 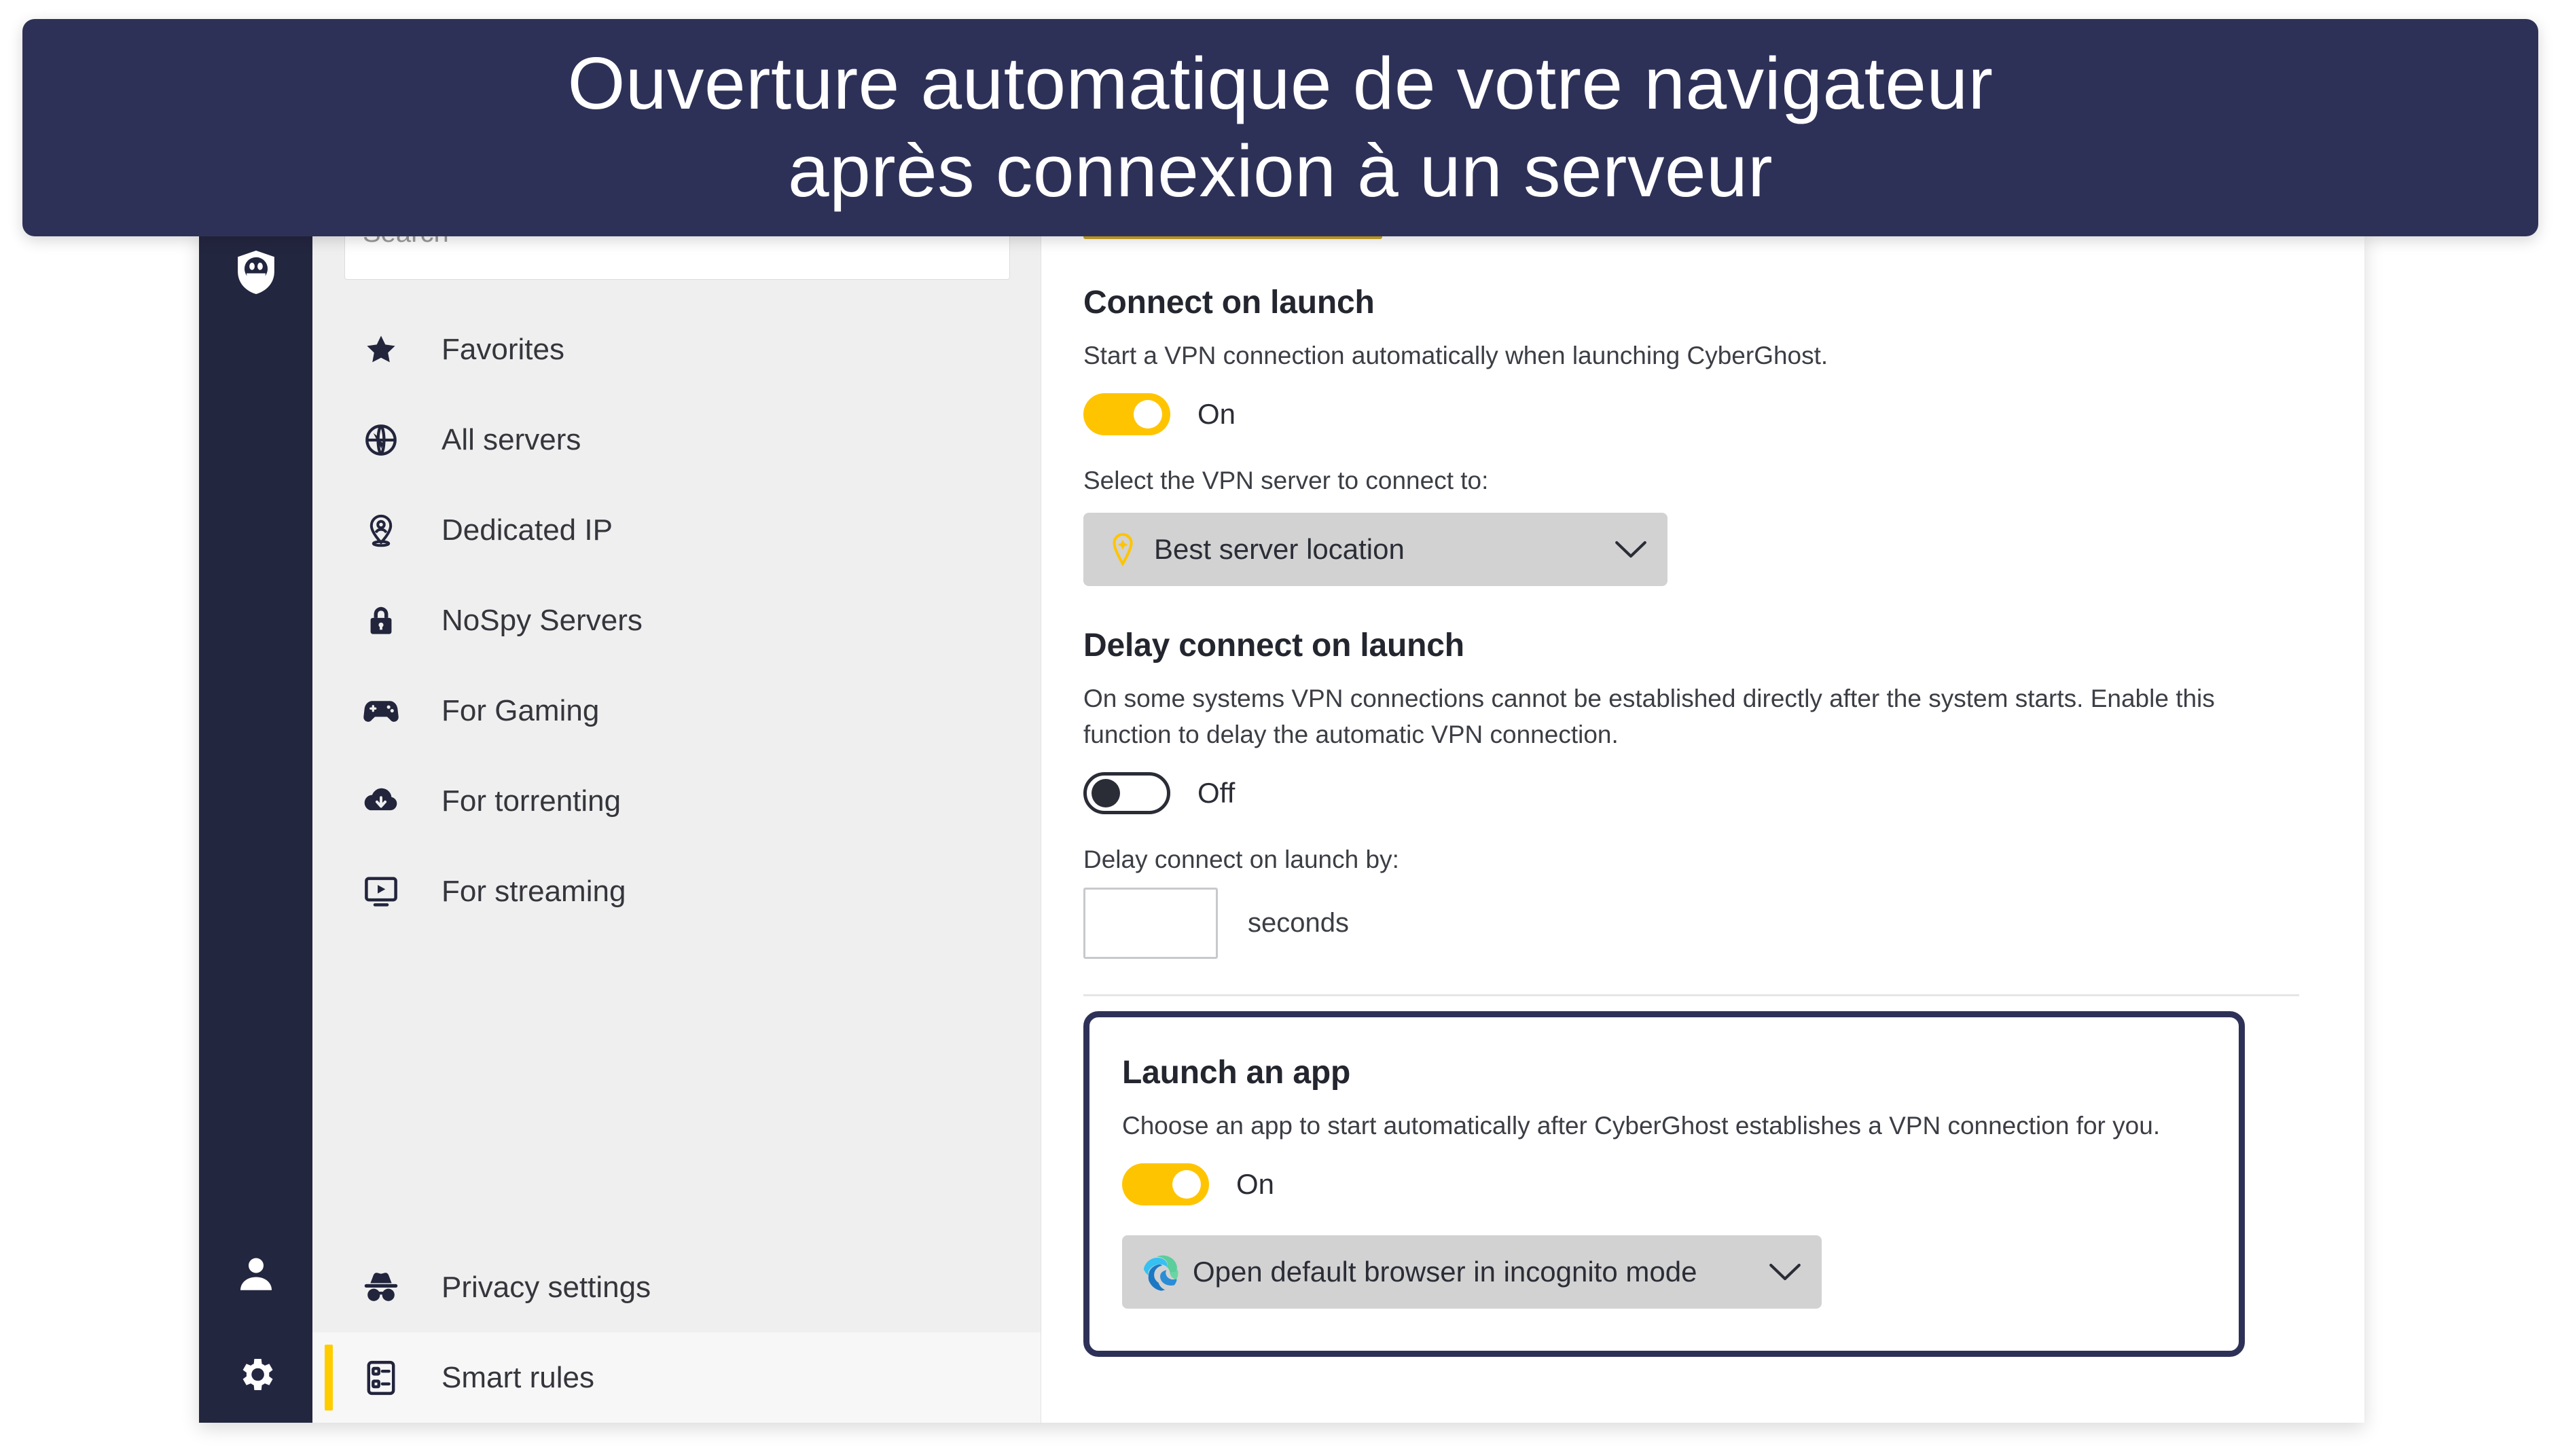 What do you see at coordinates (381, 530) in the screenshot?
I see `location-pin-person-icon` at bounding box center [381, 530].